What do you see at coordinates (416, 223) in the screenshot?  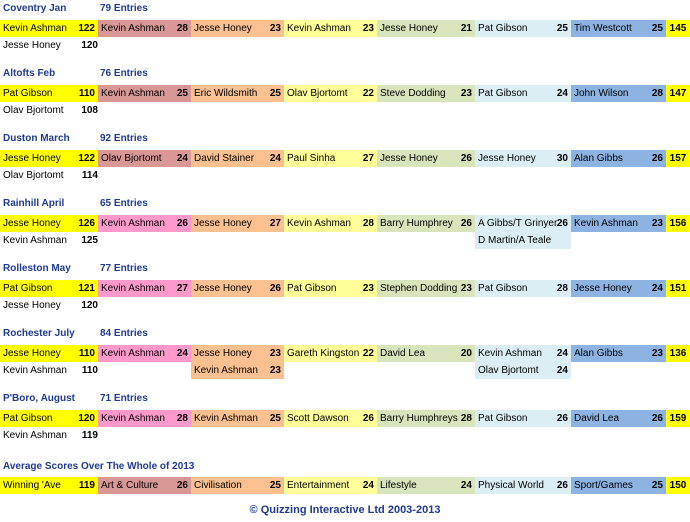 I see `round-name: Barry Humphrey` at bounding box center [416, 223].